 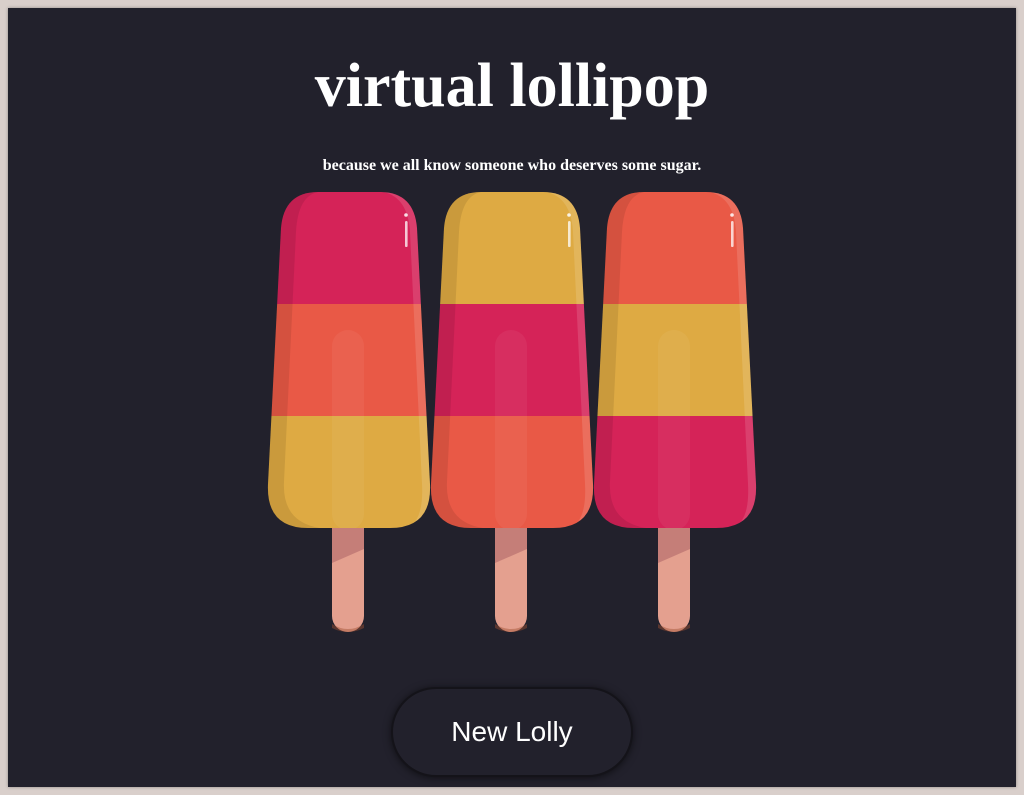 I want to click on new-lolly-button: New Lolly, so click(x=512, y=732).